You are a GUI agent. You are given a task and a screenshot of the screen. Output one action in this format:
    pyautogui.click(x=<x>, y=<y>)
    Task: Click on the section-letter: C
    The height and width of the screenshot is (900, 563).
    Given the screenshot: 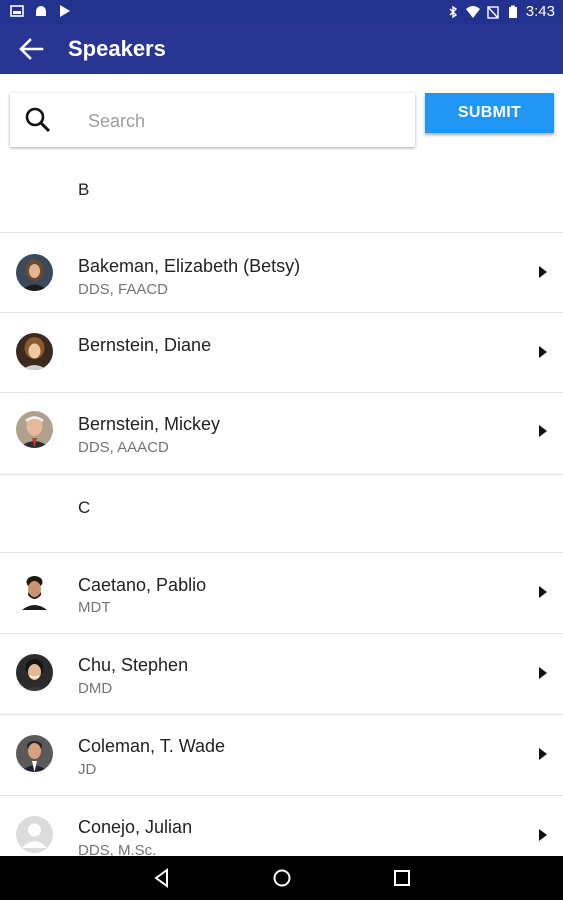 What is the action you would take?
    pyautogui.click(x=84, y=507)
    